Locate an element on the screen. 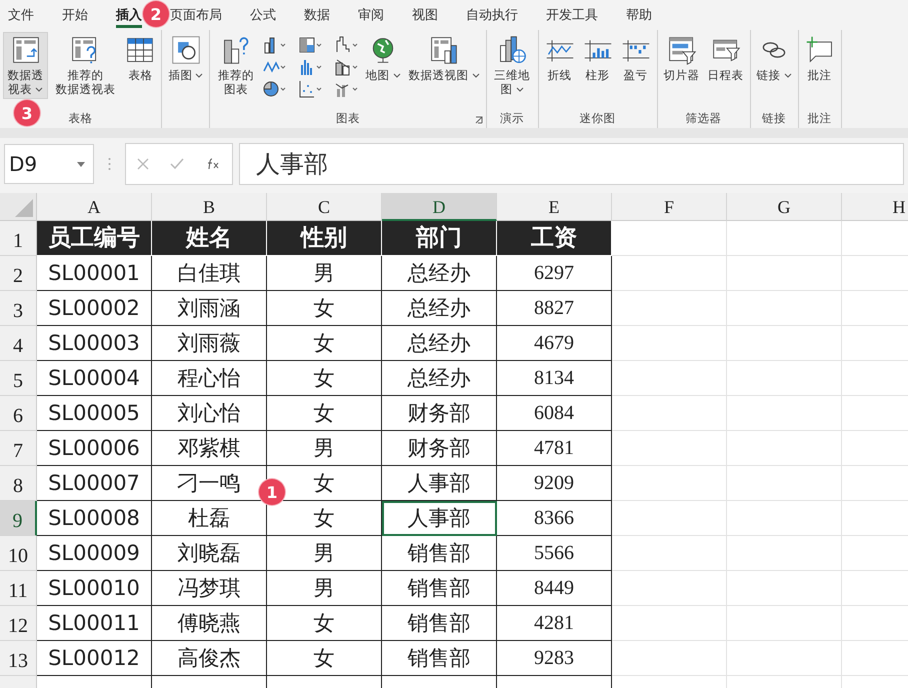 Image resolution: width=908 pixels, height=688 pixels. ribbon-button: 推荐的数据透视表 is located at coordinates (85, 65).